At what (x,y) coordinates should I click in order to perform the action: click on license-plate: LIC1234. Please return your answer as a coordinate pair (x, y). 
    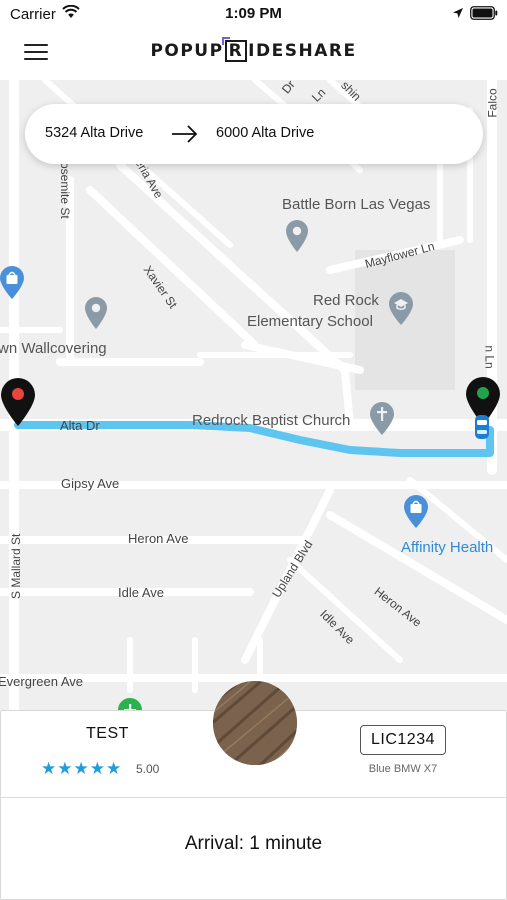
    Looking at the image, I should click on (403, 740).